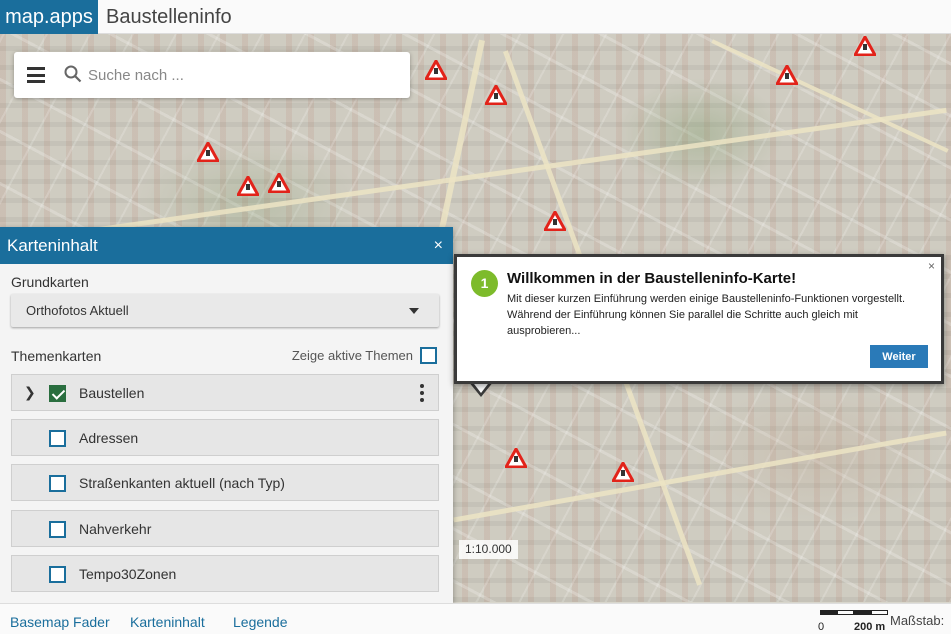 This screenshot has width=951, height=634. What do you see at coordinates (225, 310) in the screenshot?
I see `basemap-select: Orthofotos Aktuell` at bounding box center [225, 310].